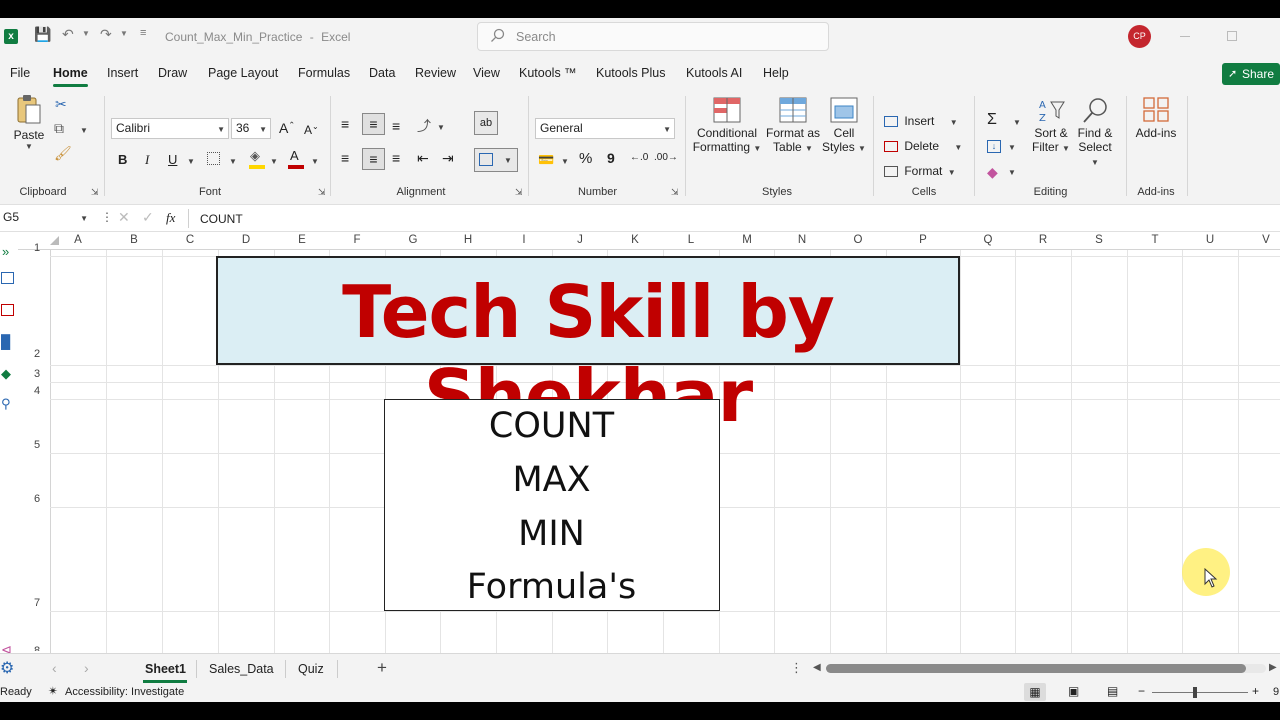 The height and width of the screenshot is (720, 1280). What do you see at coordinates (70, 76) in the screenshot?
I see `tab-home: Home` at bounding box center [70, 76].